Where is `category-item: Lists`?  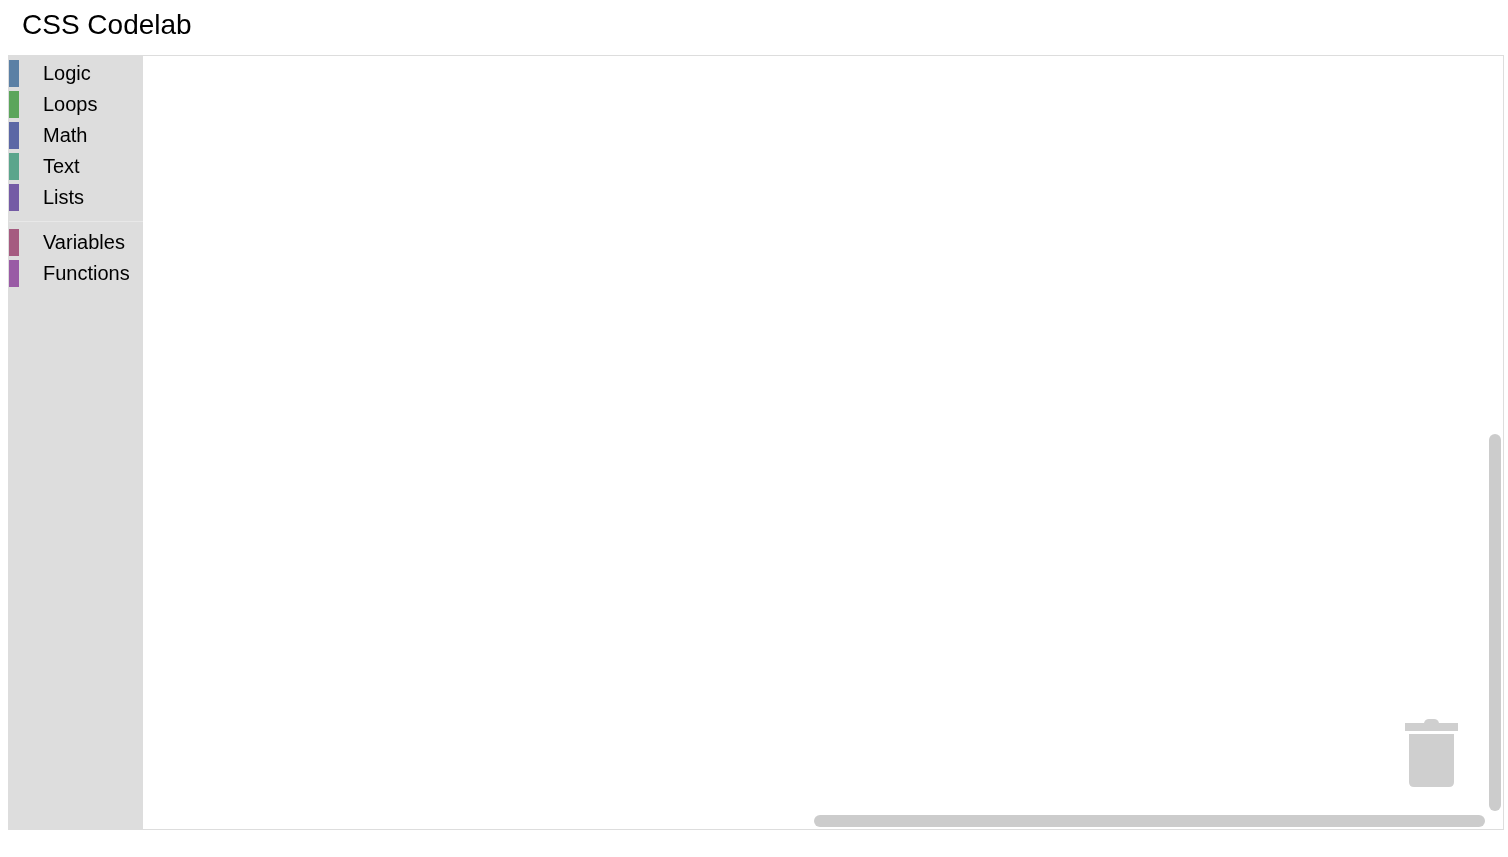
category-item: Lists is located at coordinates (76, 197).